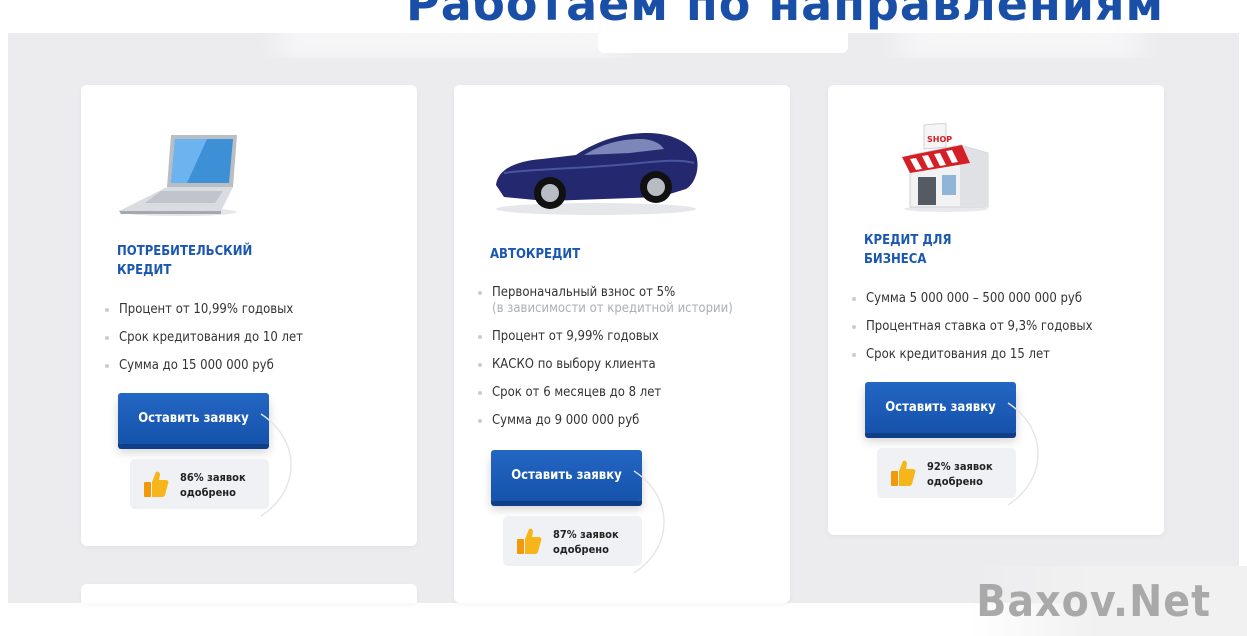  Describe the element at coordinates (783, 15) in the screenshot. I see `section-title: Работаем по направлениям:` at that location.